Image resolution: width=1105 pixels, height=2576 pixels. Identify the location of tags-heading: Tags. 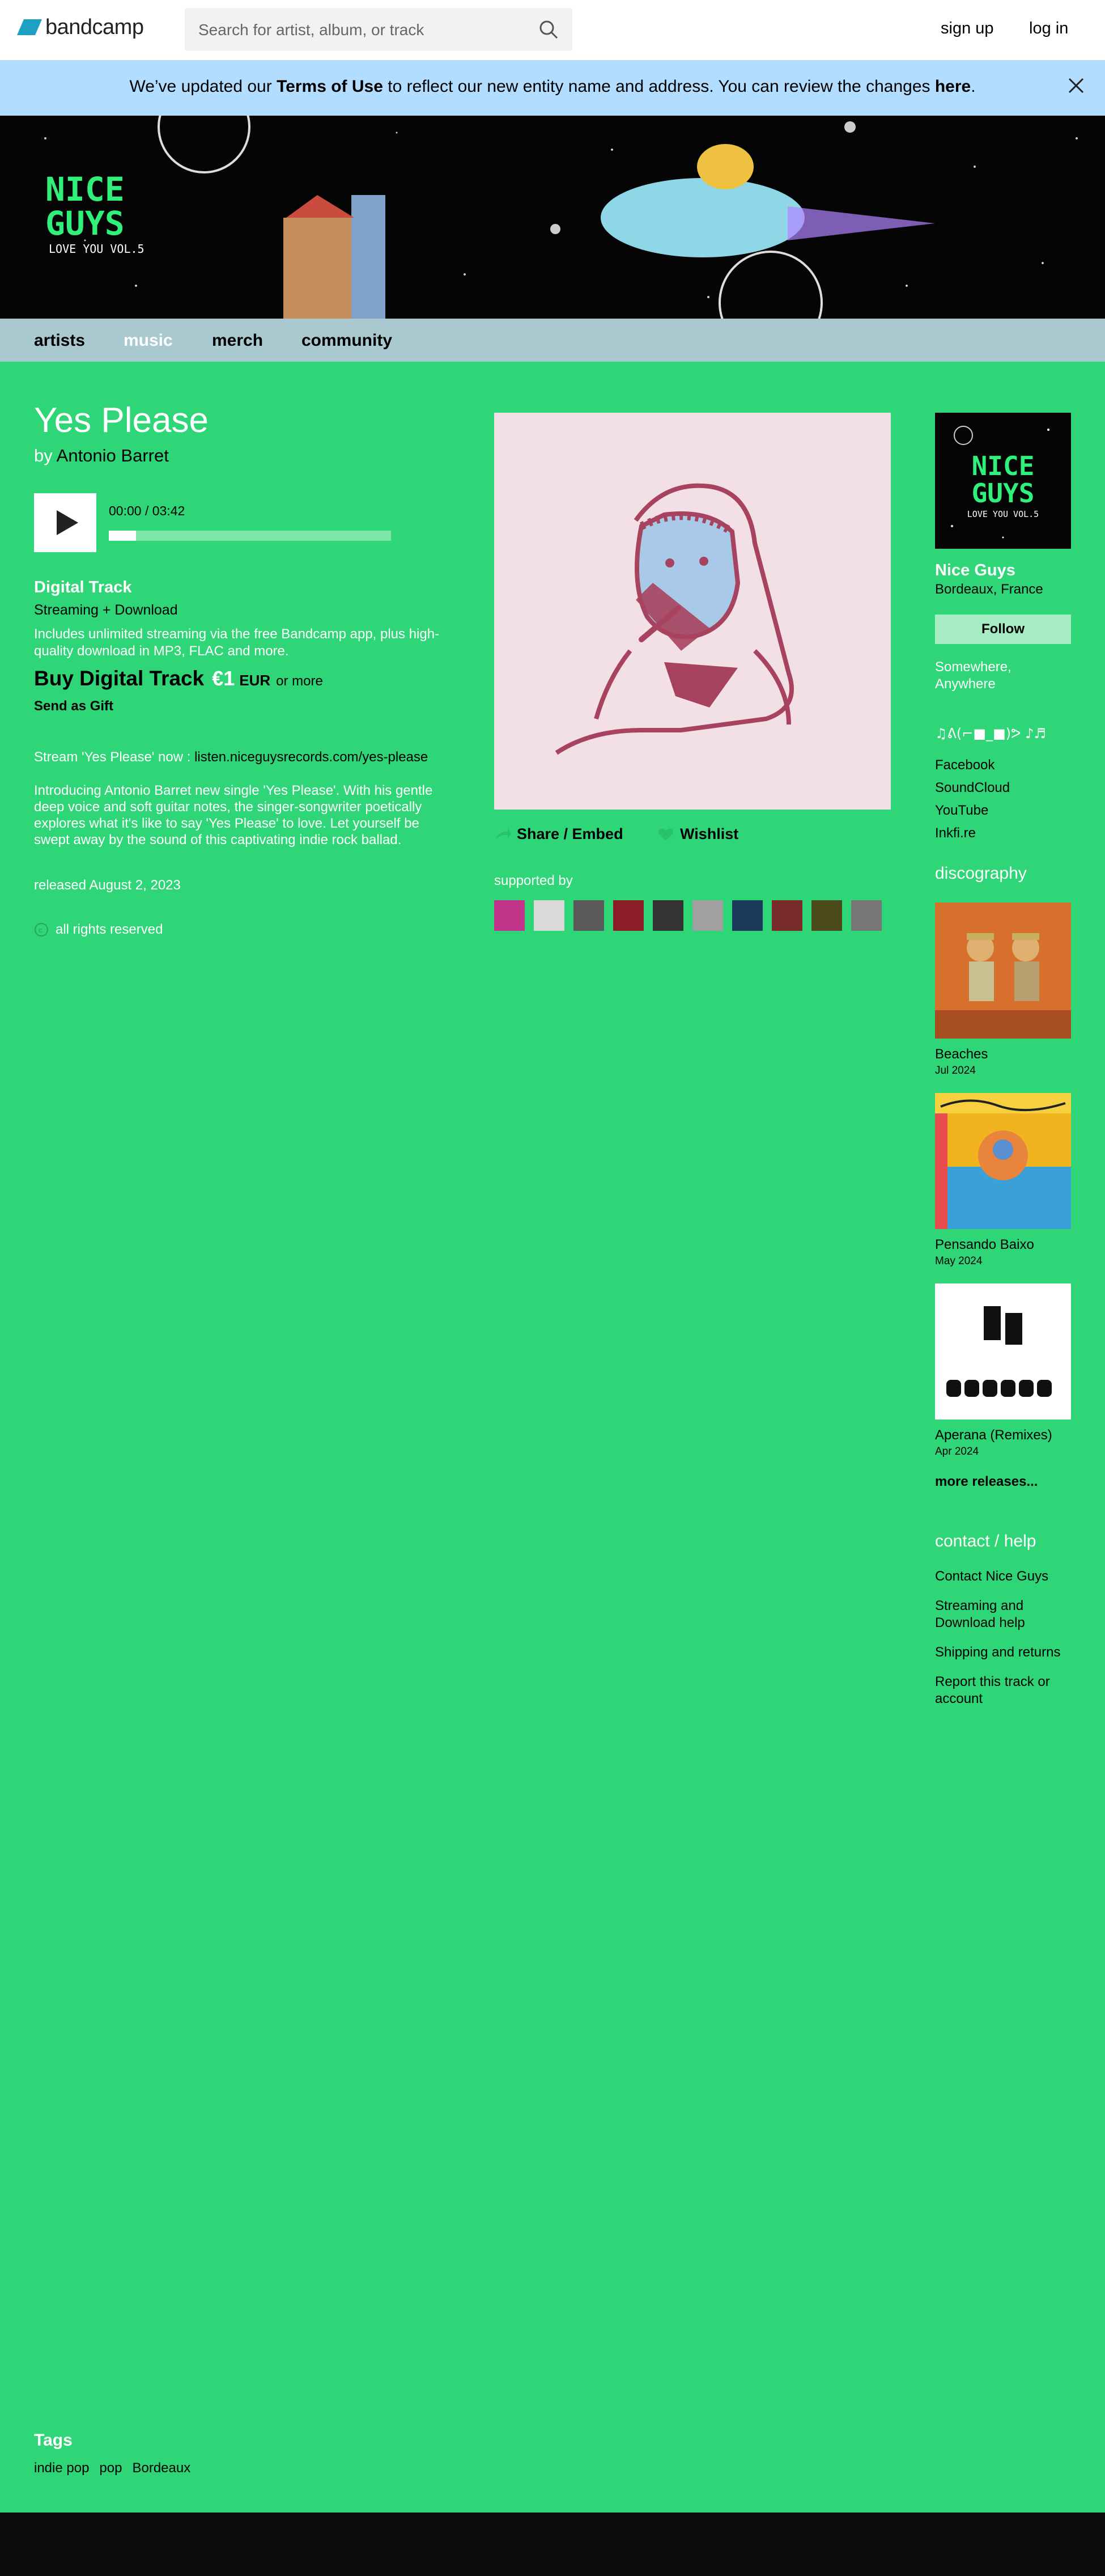
(53, 2441).